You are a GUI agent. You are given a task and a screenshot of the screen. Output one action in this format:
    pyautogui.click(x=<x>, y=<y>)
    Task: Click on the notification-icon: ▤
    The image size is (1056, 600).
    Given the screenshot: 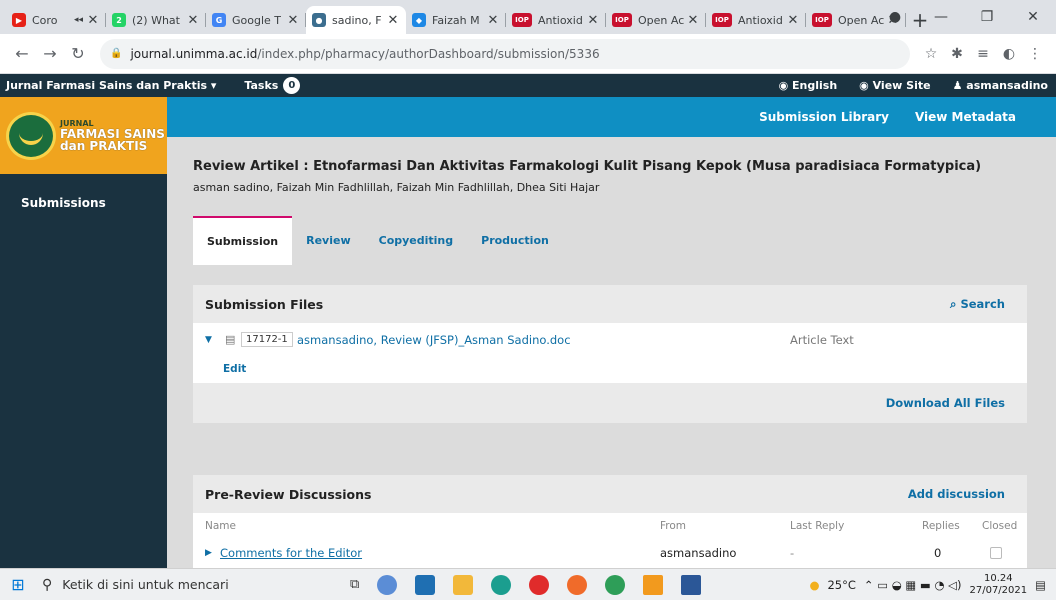 What is the action you would take?
    pyautogui.click(x=1040, y=585)
    